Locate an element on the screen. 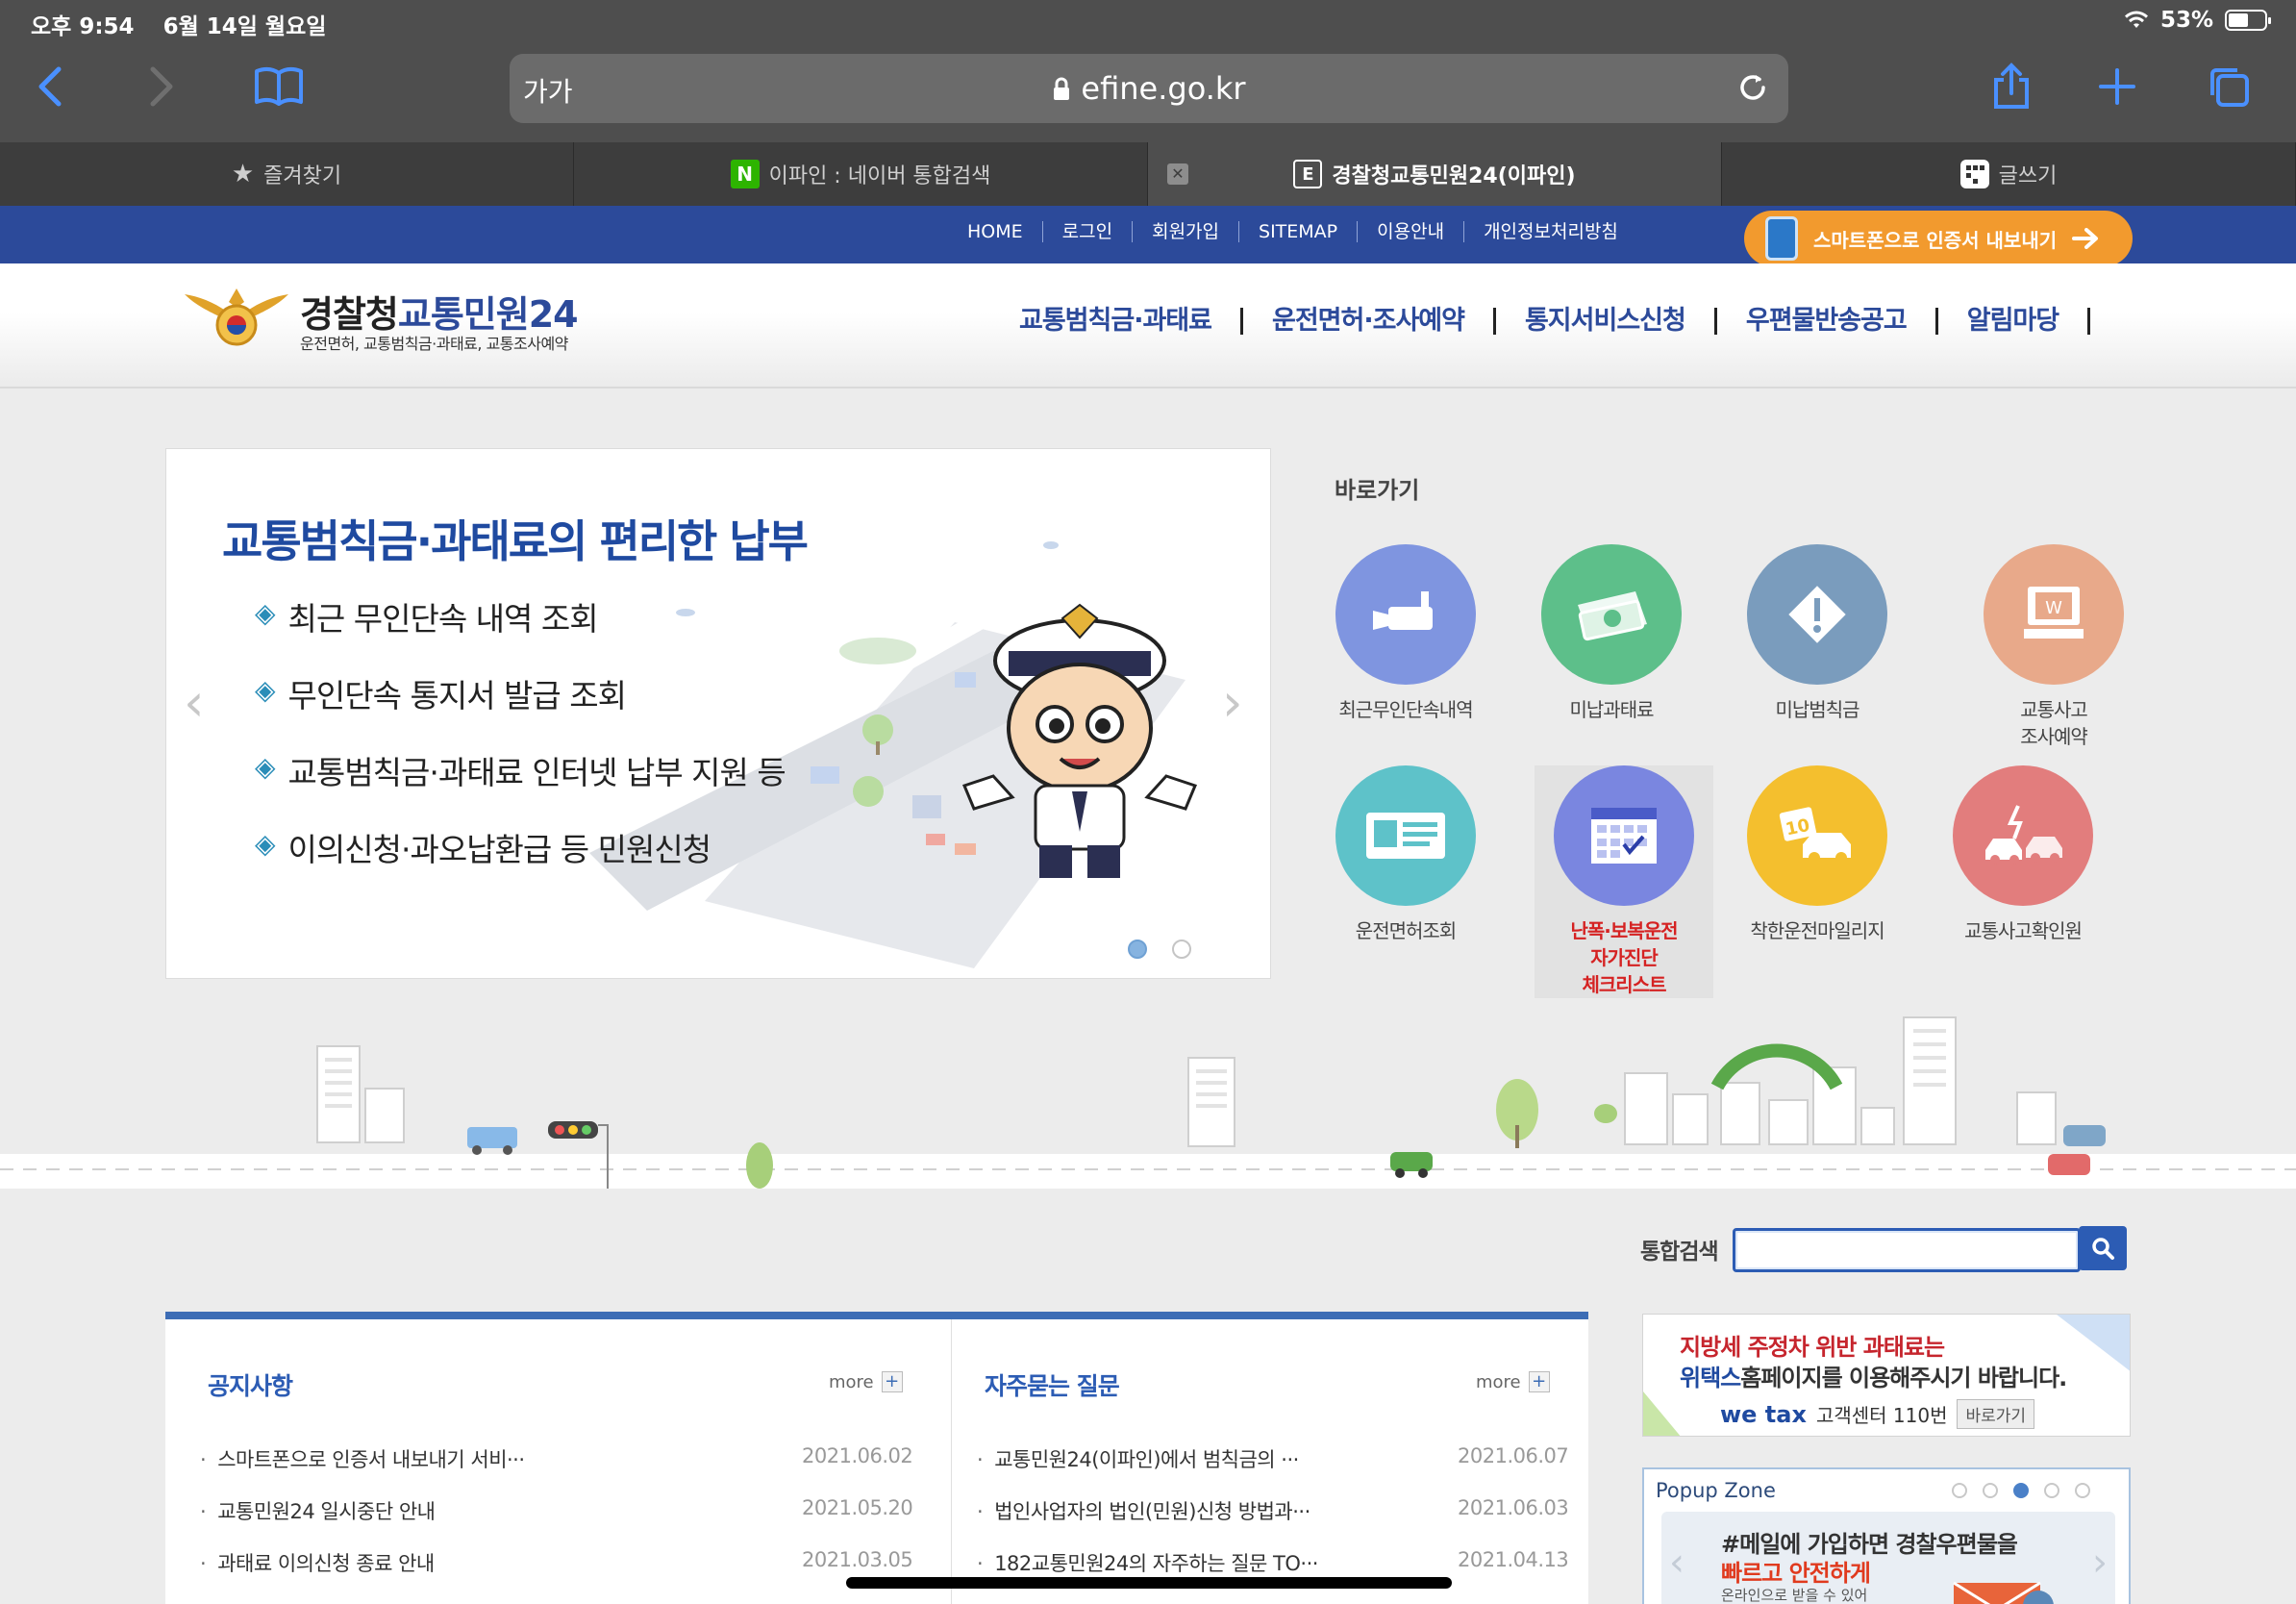 The image size is (2296, 1604). menu-notice: 알림마당 is located at coordinates (2014, 321).